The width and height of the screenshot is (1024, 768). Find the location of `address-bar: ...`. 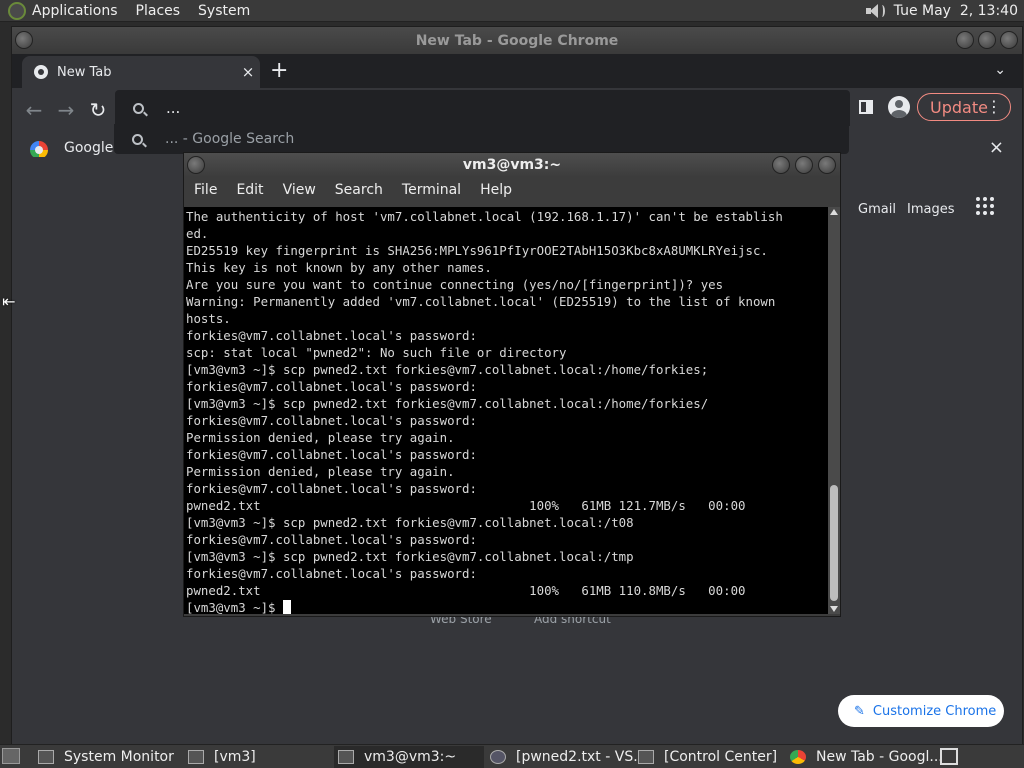

address-bar: ... is located at coordinates (482, 108).